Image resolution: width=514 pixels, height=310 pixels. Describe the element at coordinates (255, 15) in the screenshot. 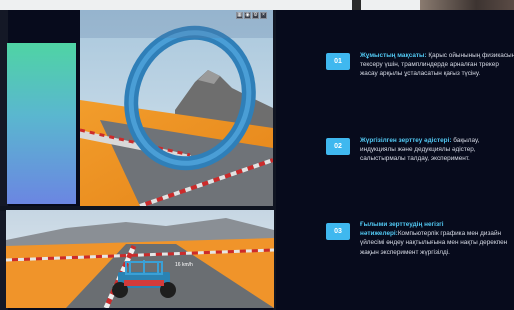

I see `settings-icon: ⚙` at that location.